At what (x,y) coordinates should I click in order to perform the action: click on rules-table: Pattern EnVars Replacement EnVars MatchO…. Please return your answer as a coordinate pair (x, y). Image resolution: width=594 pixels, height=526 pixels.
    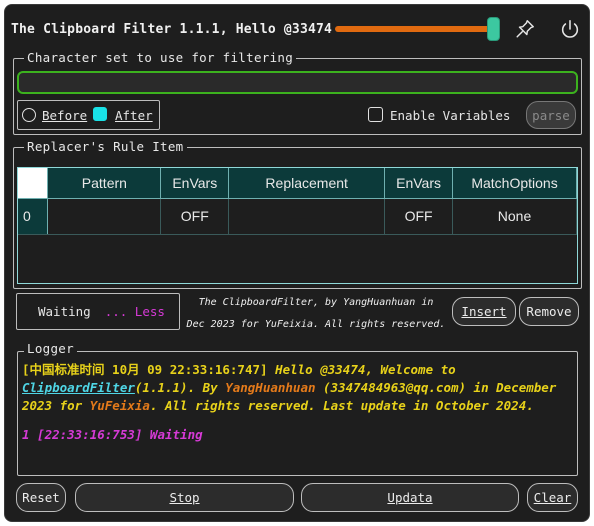
    Looking at the image, I should click on (297, 201).